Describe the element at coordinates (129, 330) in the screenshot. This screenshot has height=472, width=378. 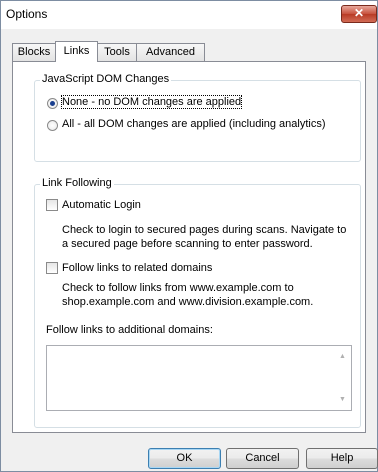
I see `additional-domains-label: Follow links to additional domains:` at that location.